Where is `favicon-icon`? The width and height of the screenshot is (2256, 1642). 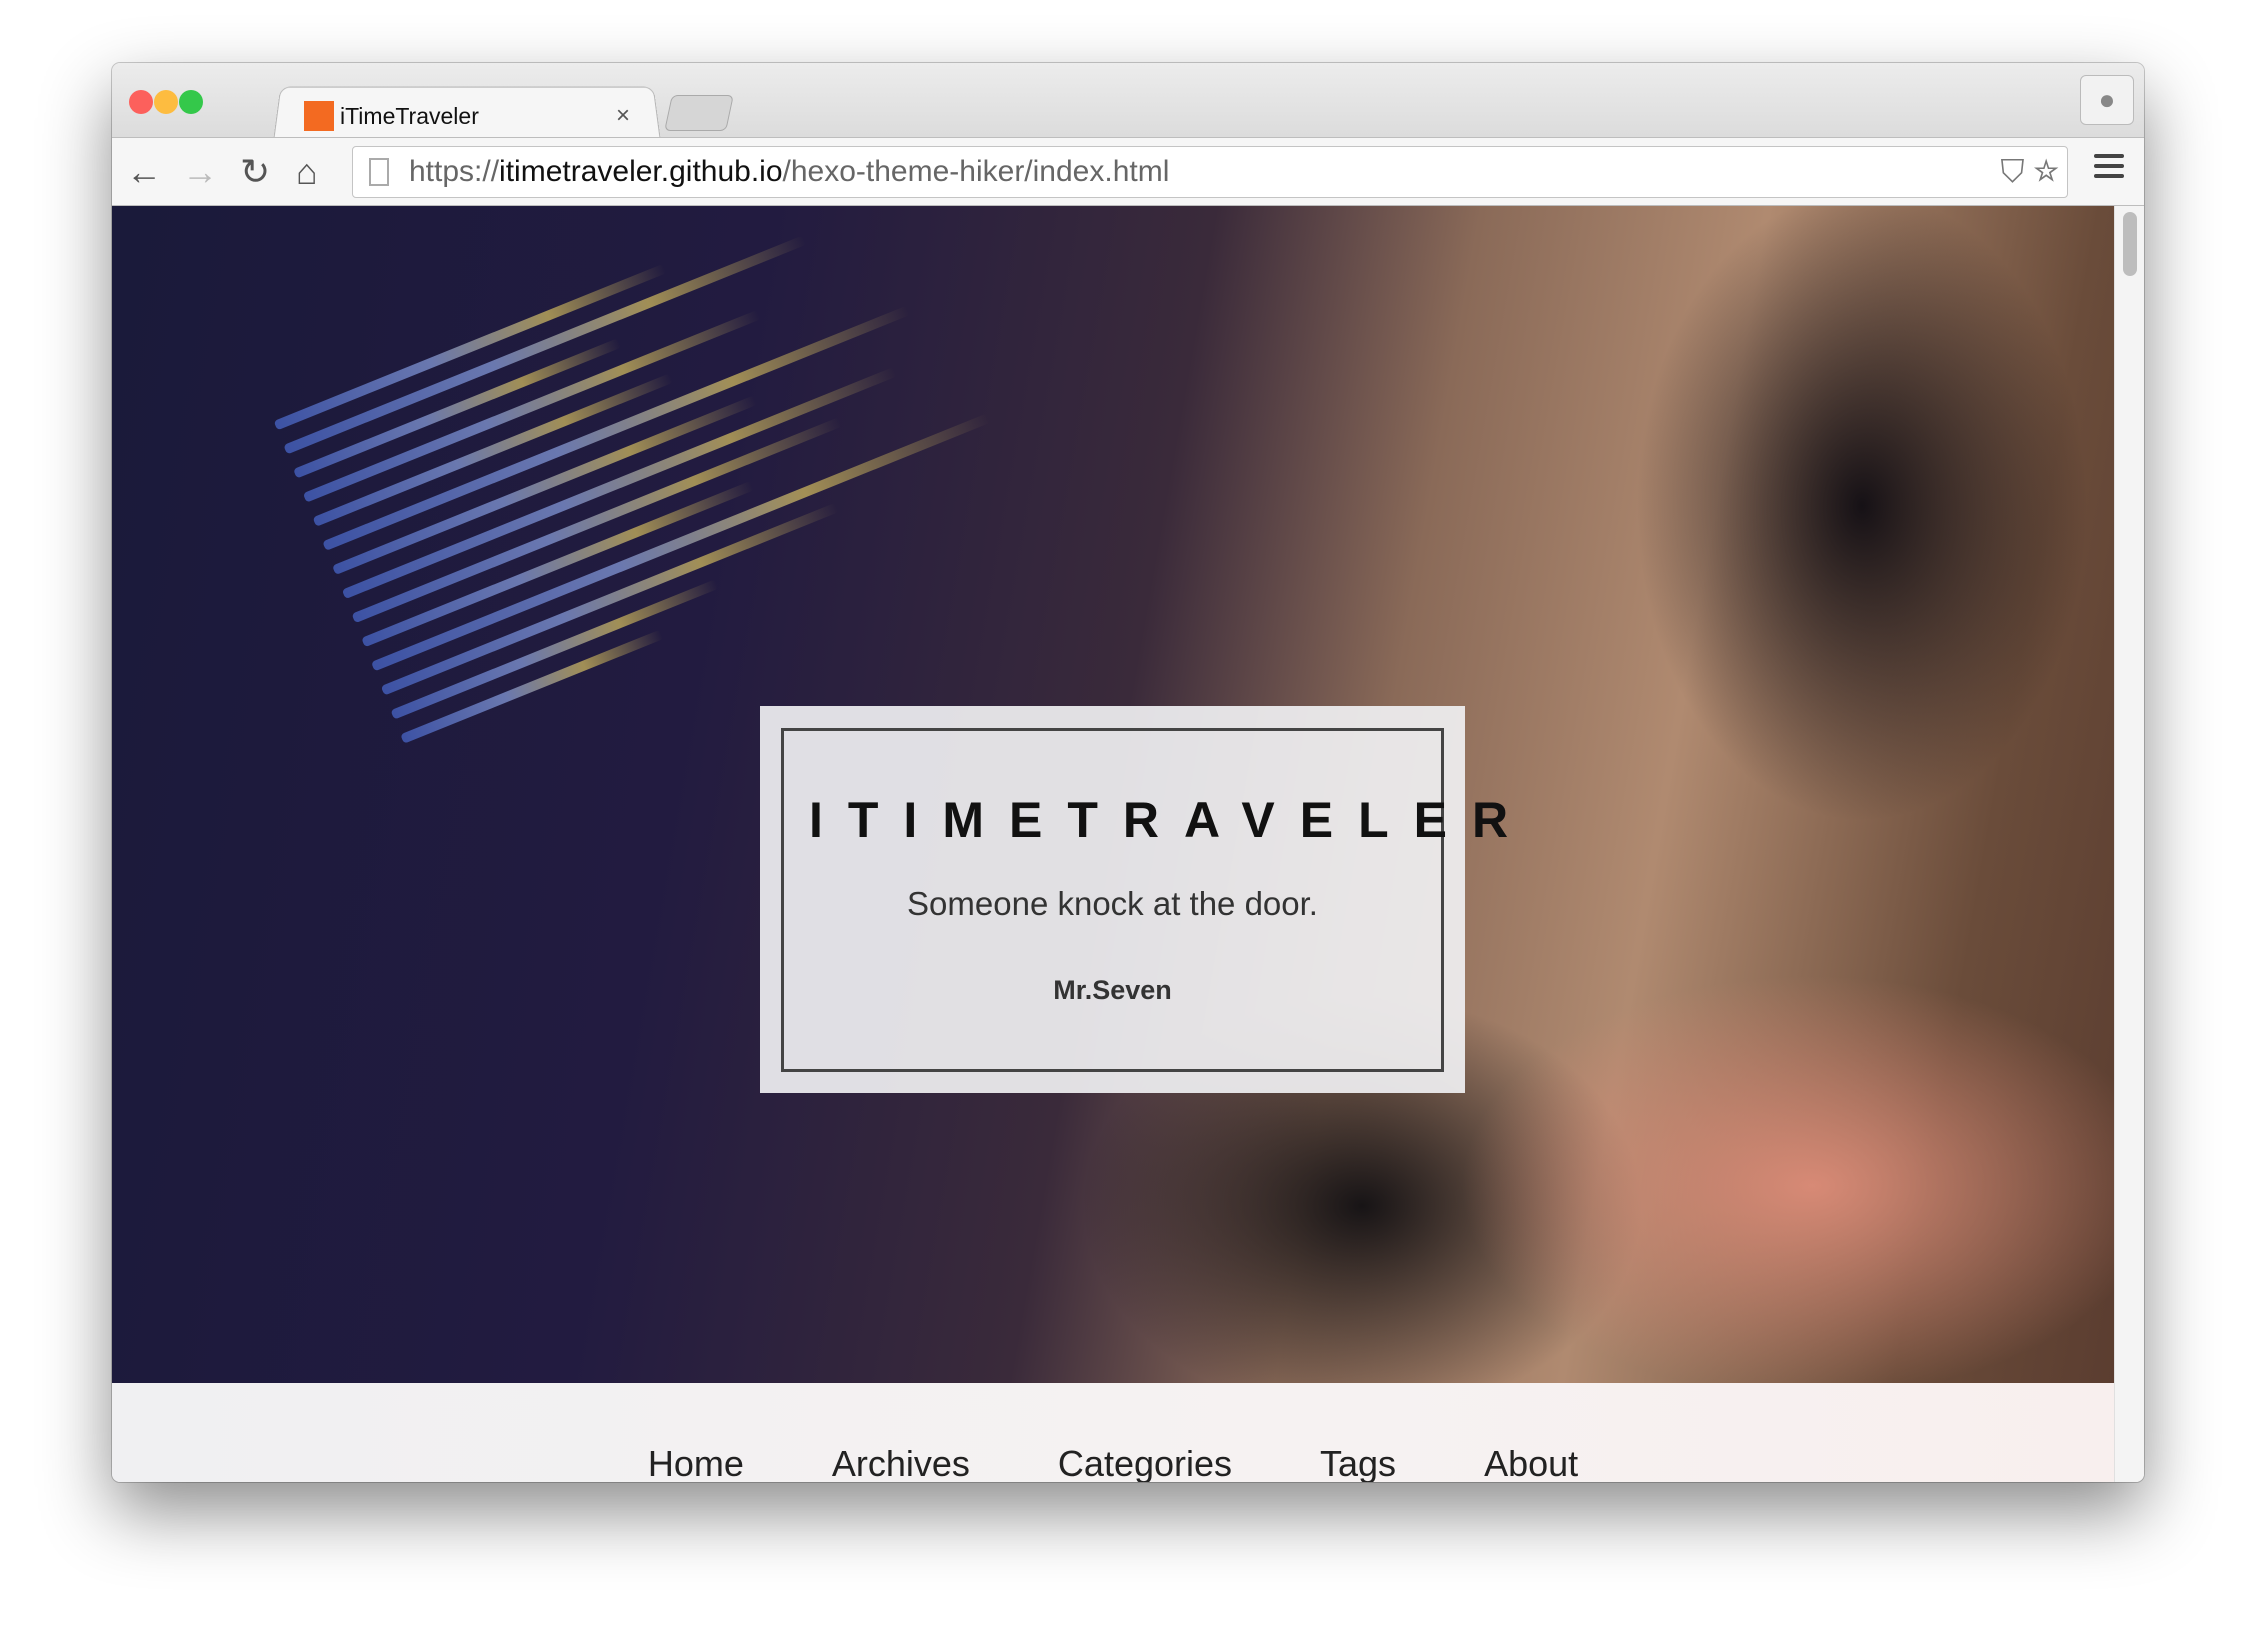
favicon-icon is located at coordinates (319, 116).